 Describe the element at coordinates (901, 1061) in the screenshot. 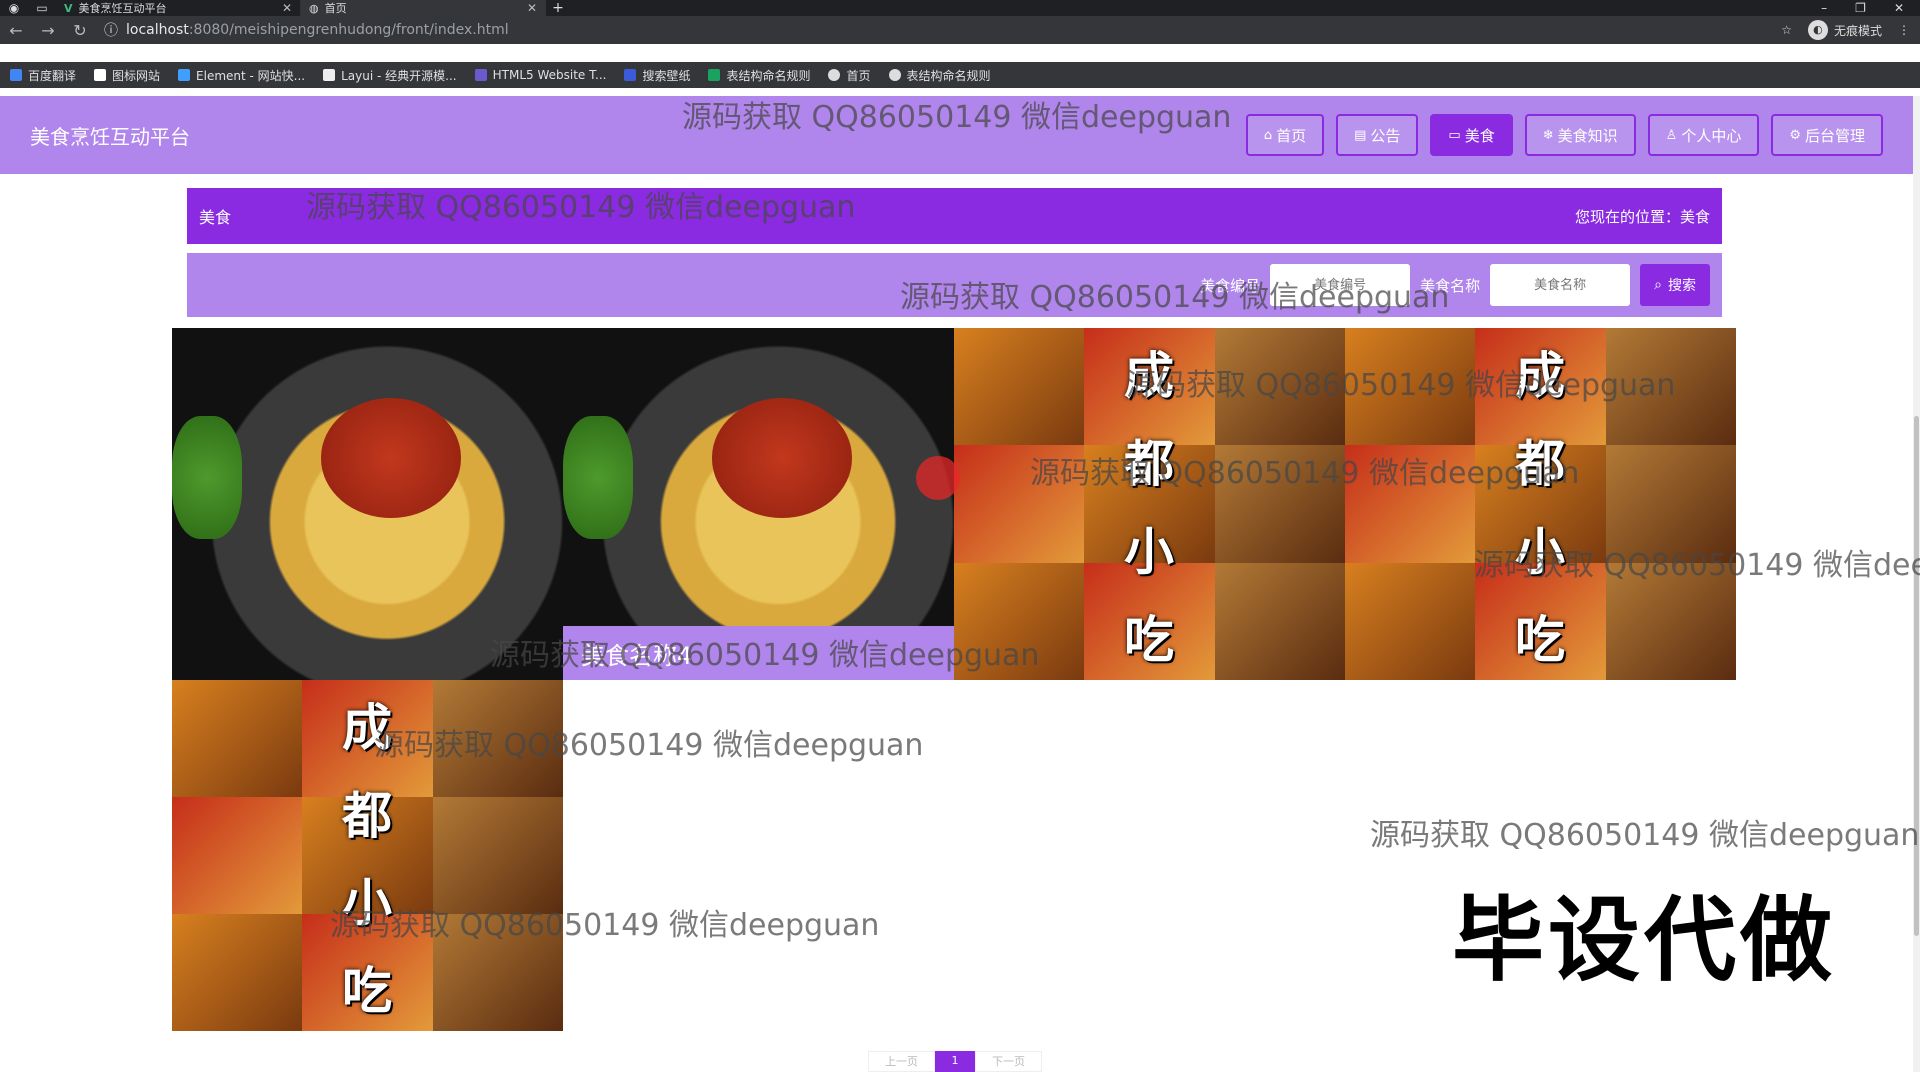

I see `prev-page-button: 上一页` at that location.